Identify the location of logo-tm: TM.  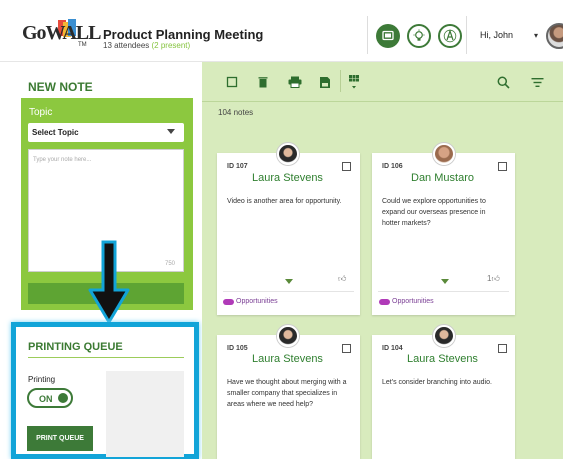
(82, 45).